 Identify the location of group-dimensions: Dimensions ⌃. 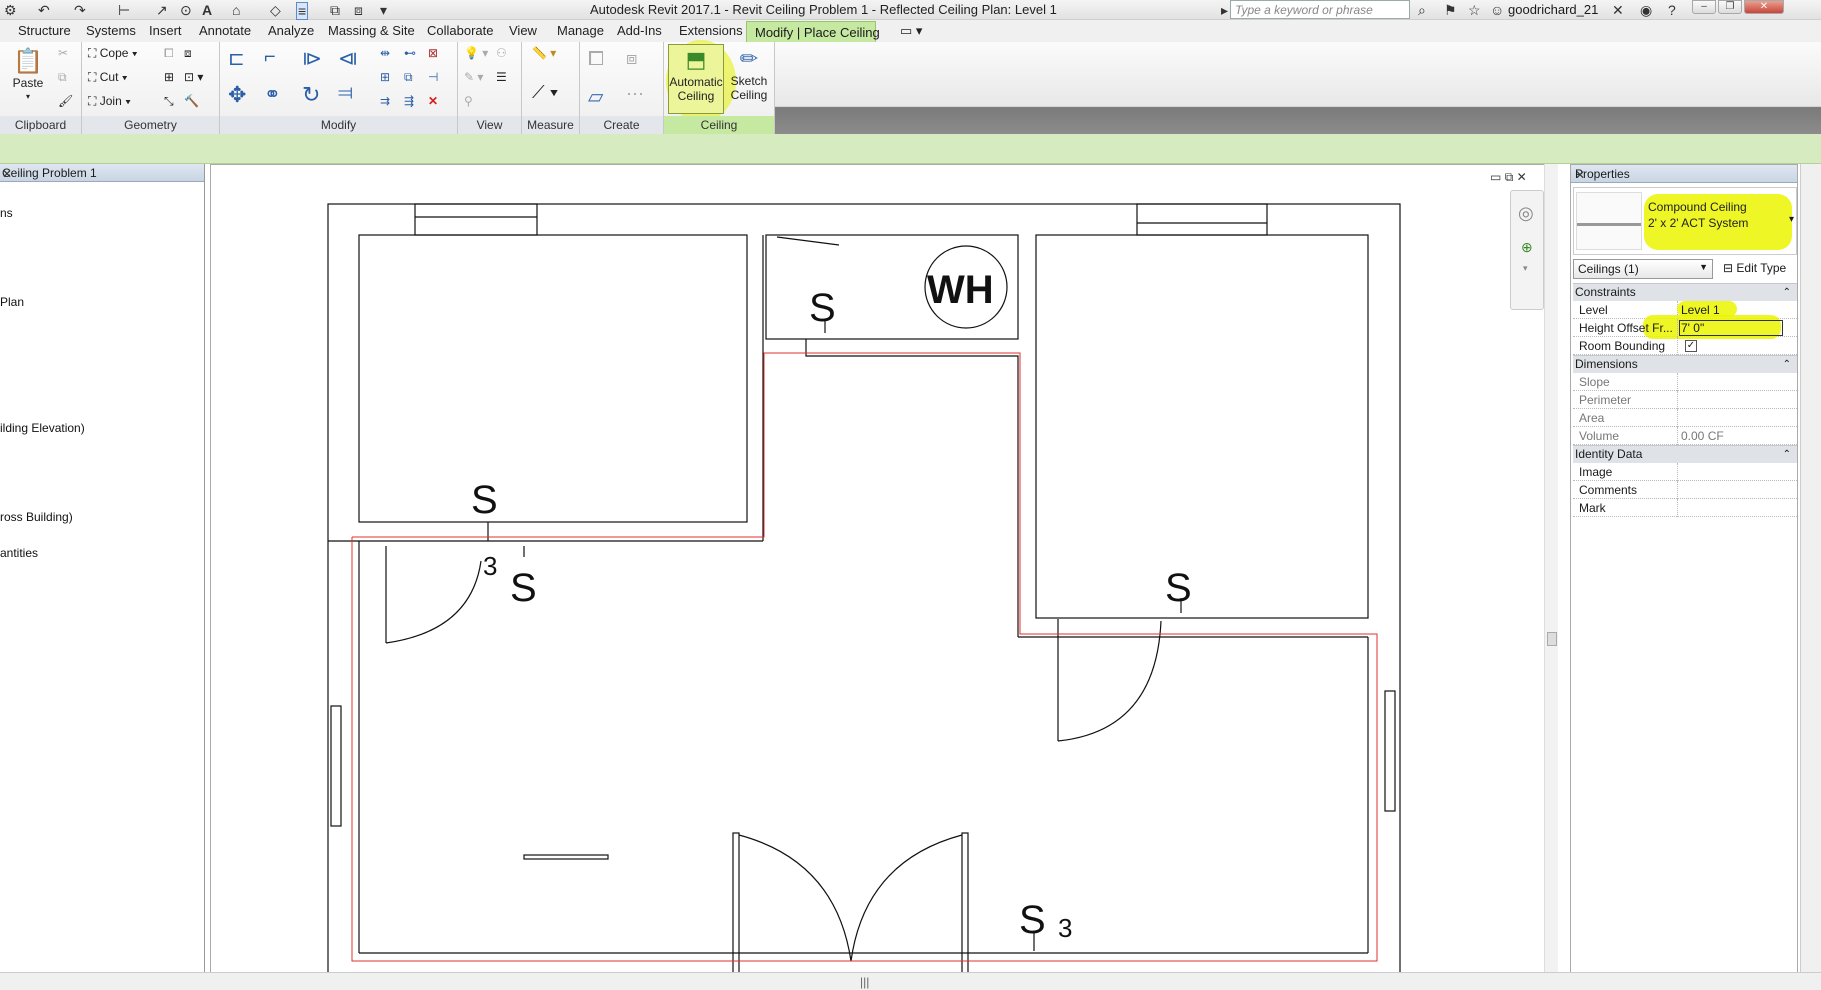
(1685, 364).